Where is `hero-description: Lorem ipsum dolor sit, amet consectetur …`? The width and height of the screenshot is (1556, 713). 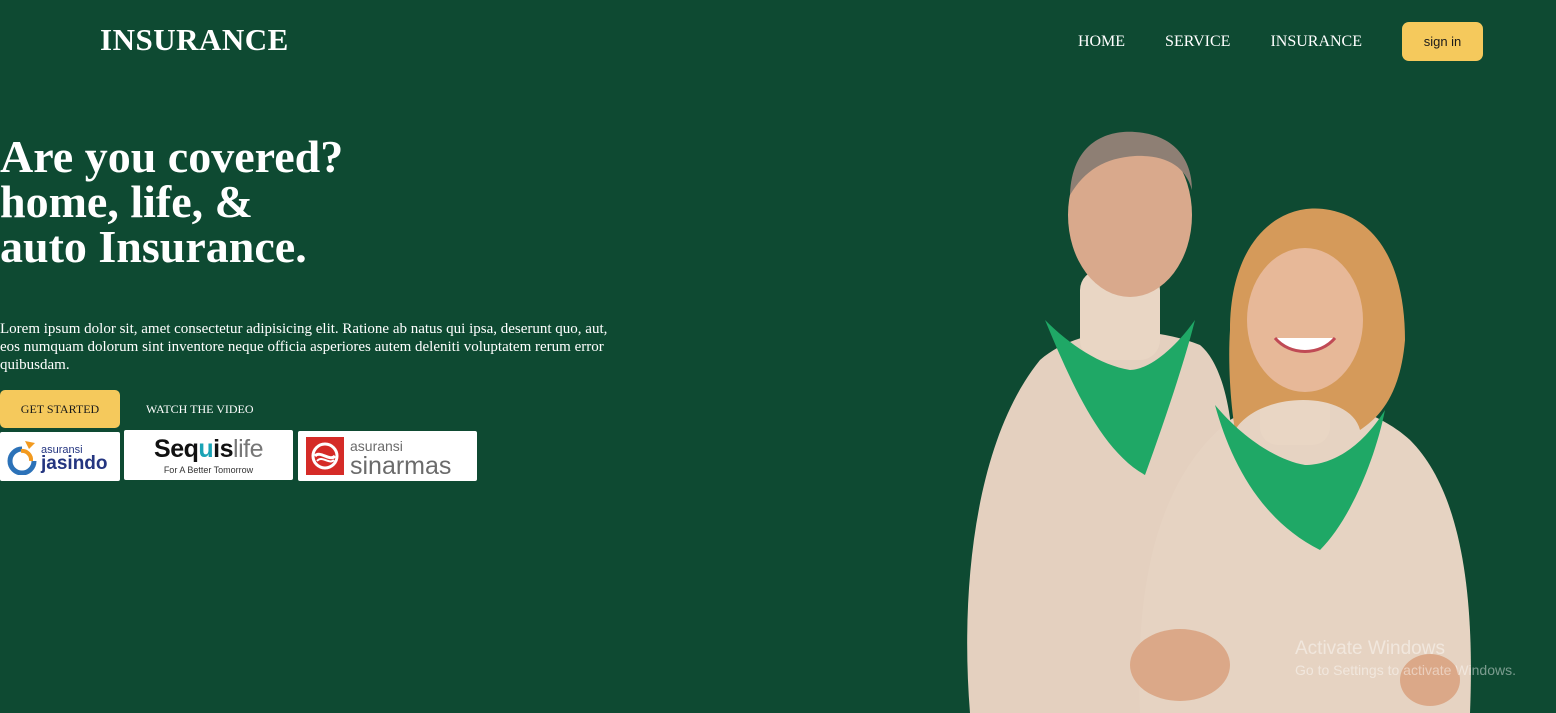
hero-description: Lorem ipsum dolor sit, amet consectetur … is located at coordinates (304, 347).